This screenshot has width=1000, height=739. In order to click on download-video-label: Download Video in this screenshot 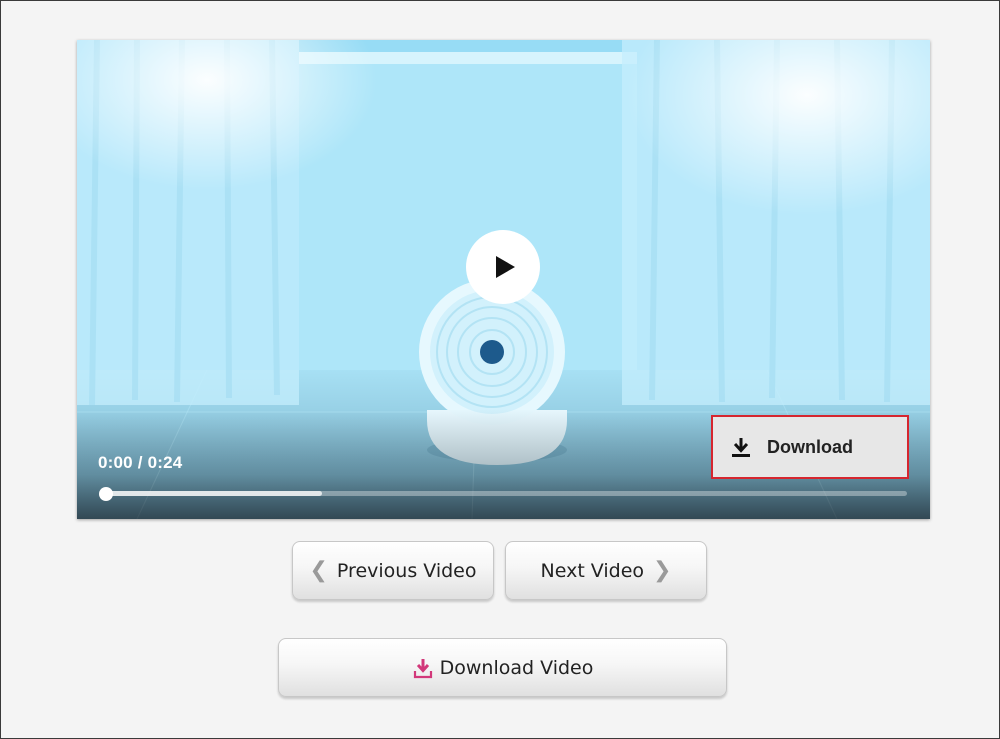, I will do `click(516, 667)`.